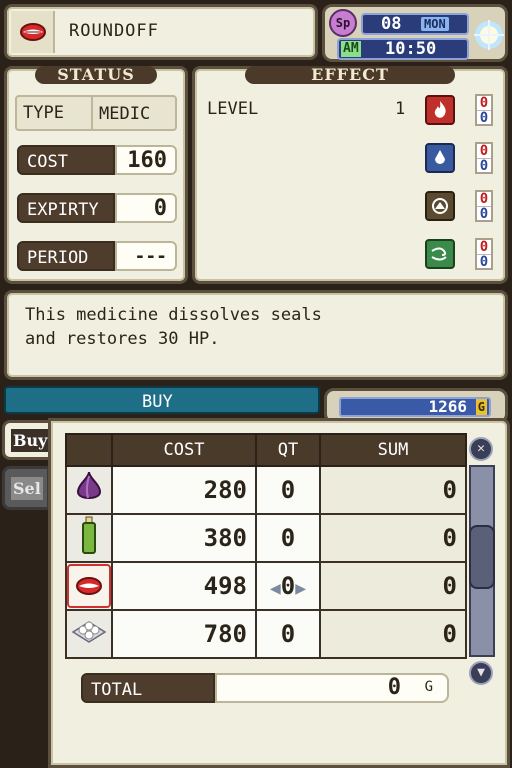 This screenshot has height=768, width=512. I want to click on row-cost: 280, so click(184, 490).